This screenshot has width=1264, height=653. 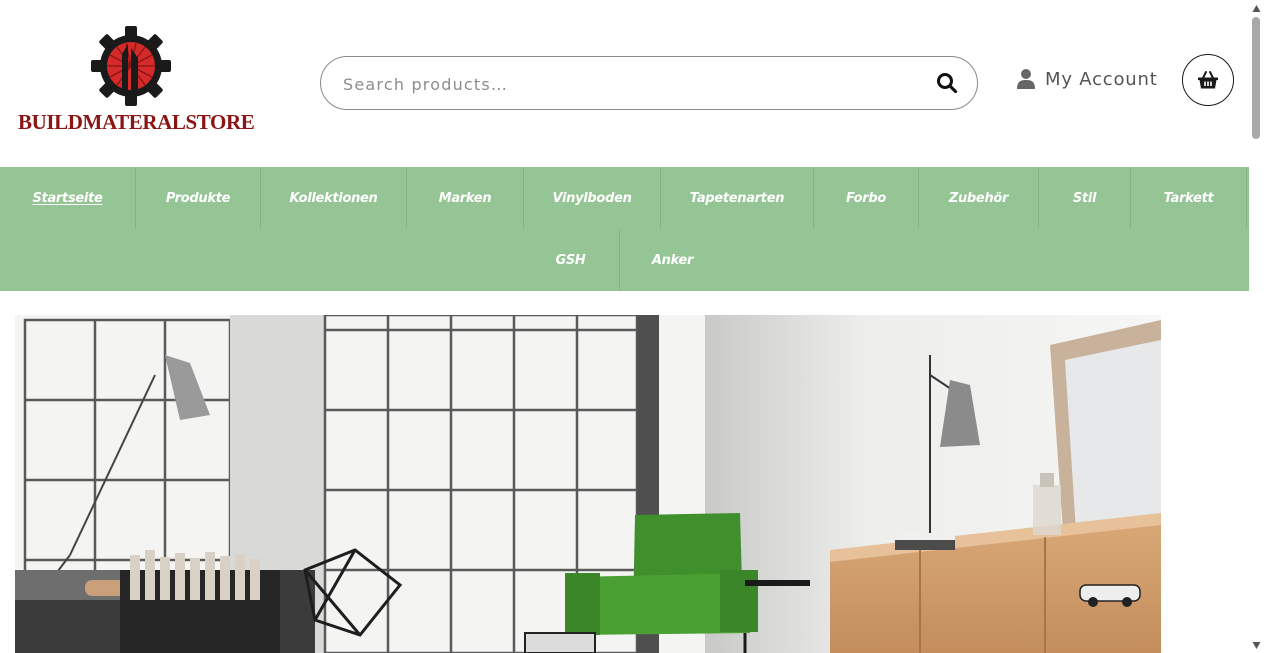 I want to click on nav-item-forbo: Forbo, so click(x=866, y=198).